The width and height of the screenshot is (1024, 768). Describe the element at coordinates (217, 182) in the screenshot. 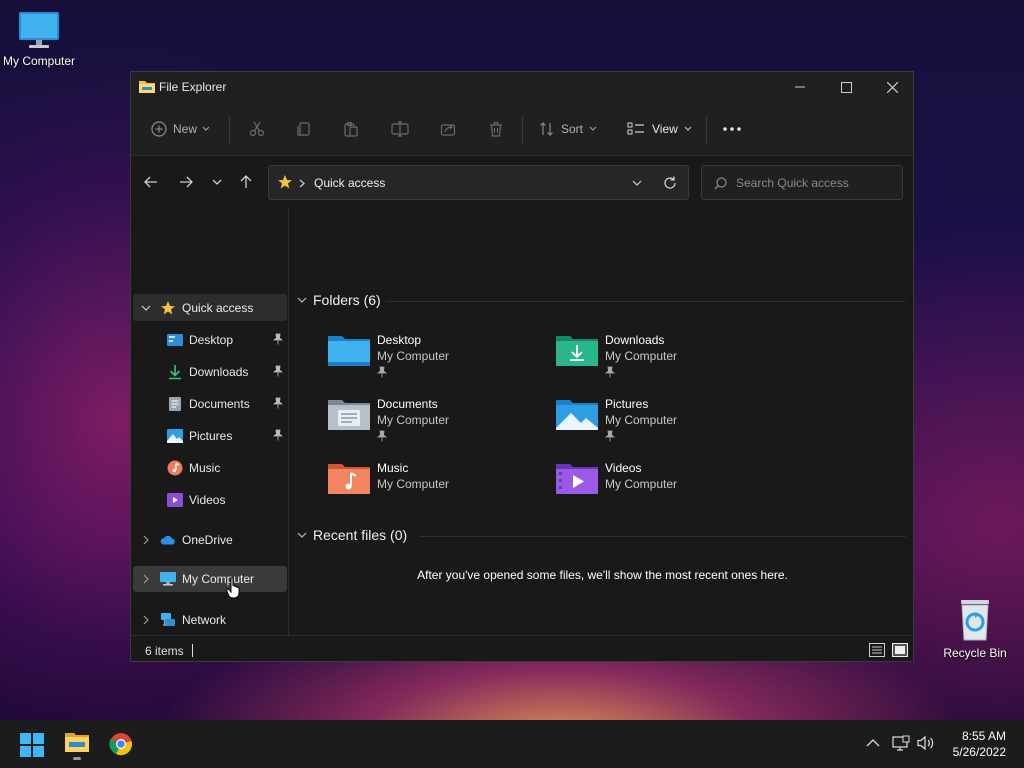

I see `recent-locations-button` at that location.